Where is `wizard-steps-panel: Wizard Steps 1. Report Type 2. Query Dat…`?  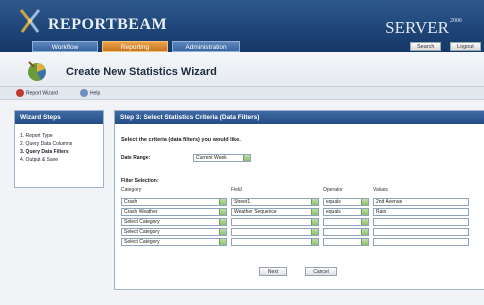
wizard-steps-panel: Wizard Steps 1. Report Type 2. Query Dat… is located at coordinates (59, 149).